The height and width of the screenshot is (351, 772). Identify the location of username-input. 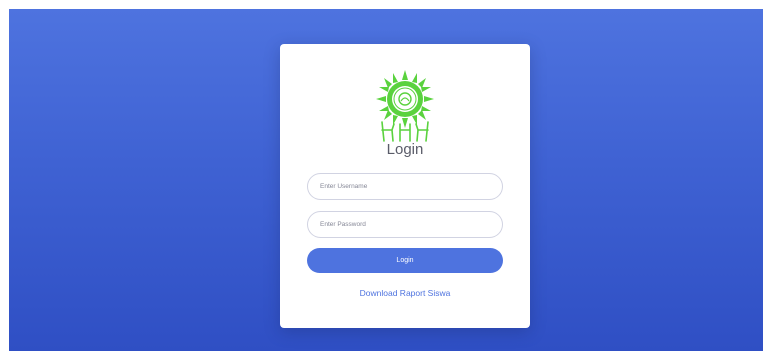
(405, 186).